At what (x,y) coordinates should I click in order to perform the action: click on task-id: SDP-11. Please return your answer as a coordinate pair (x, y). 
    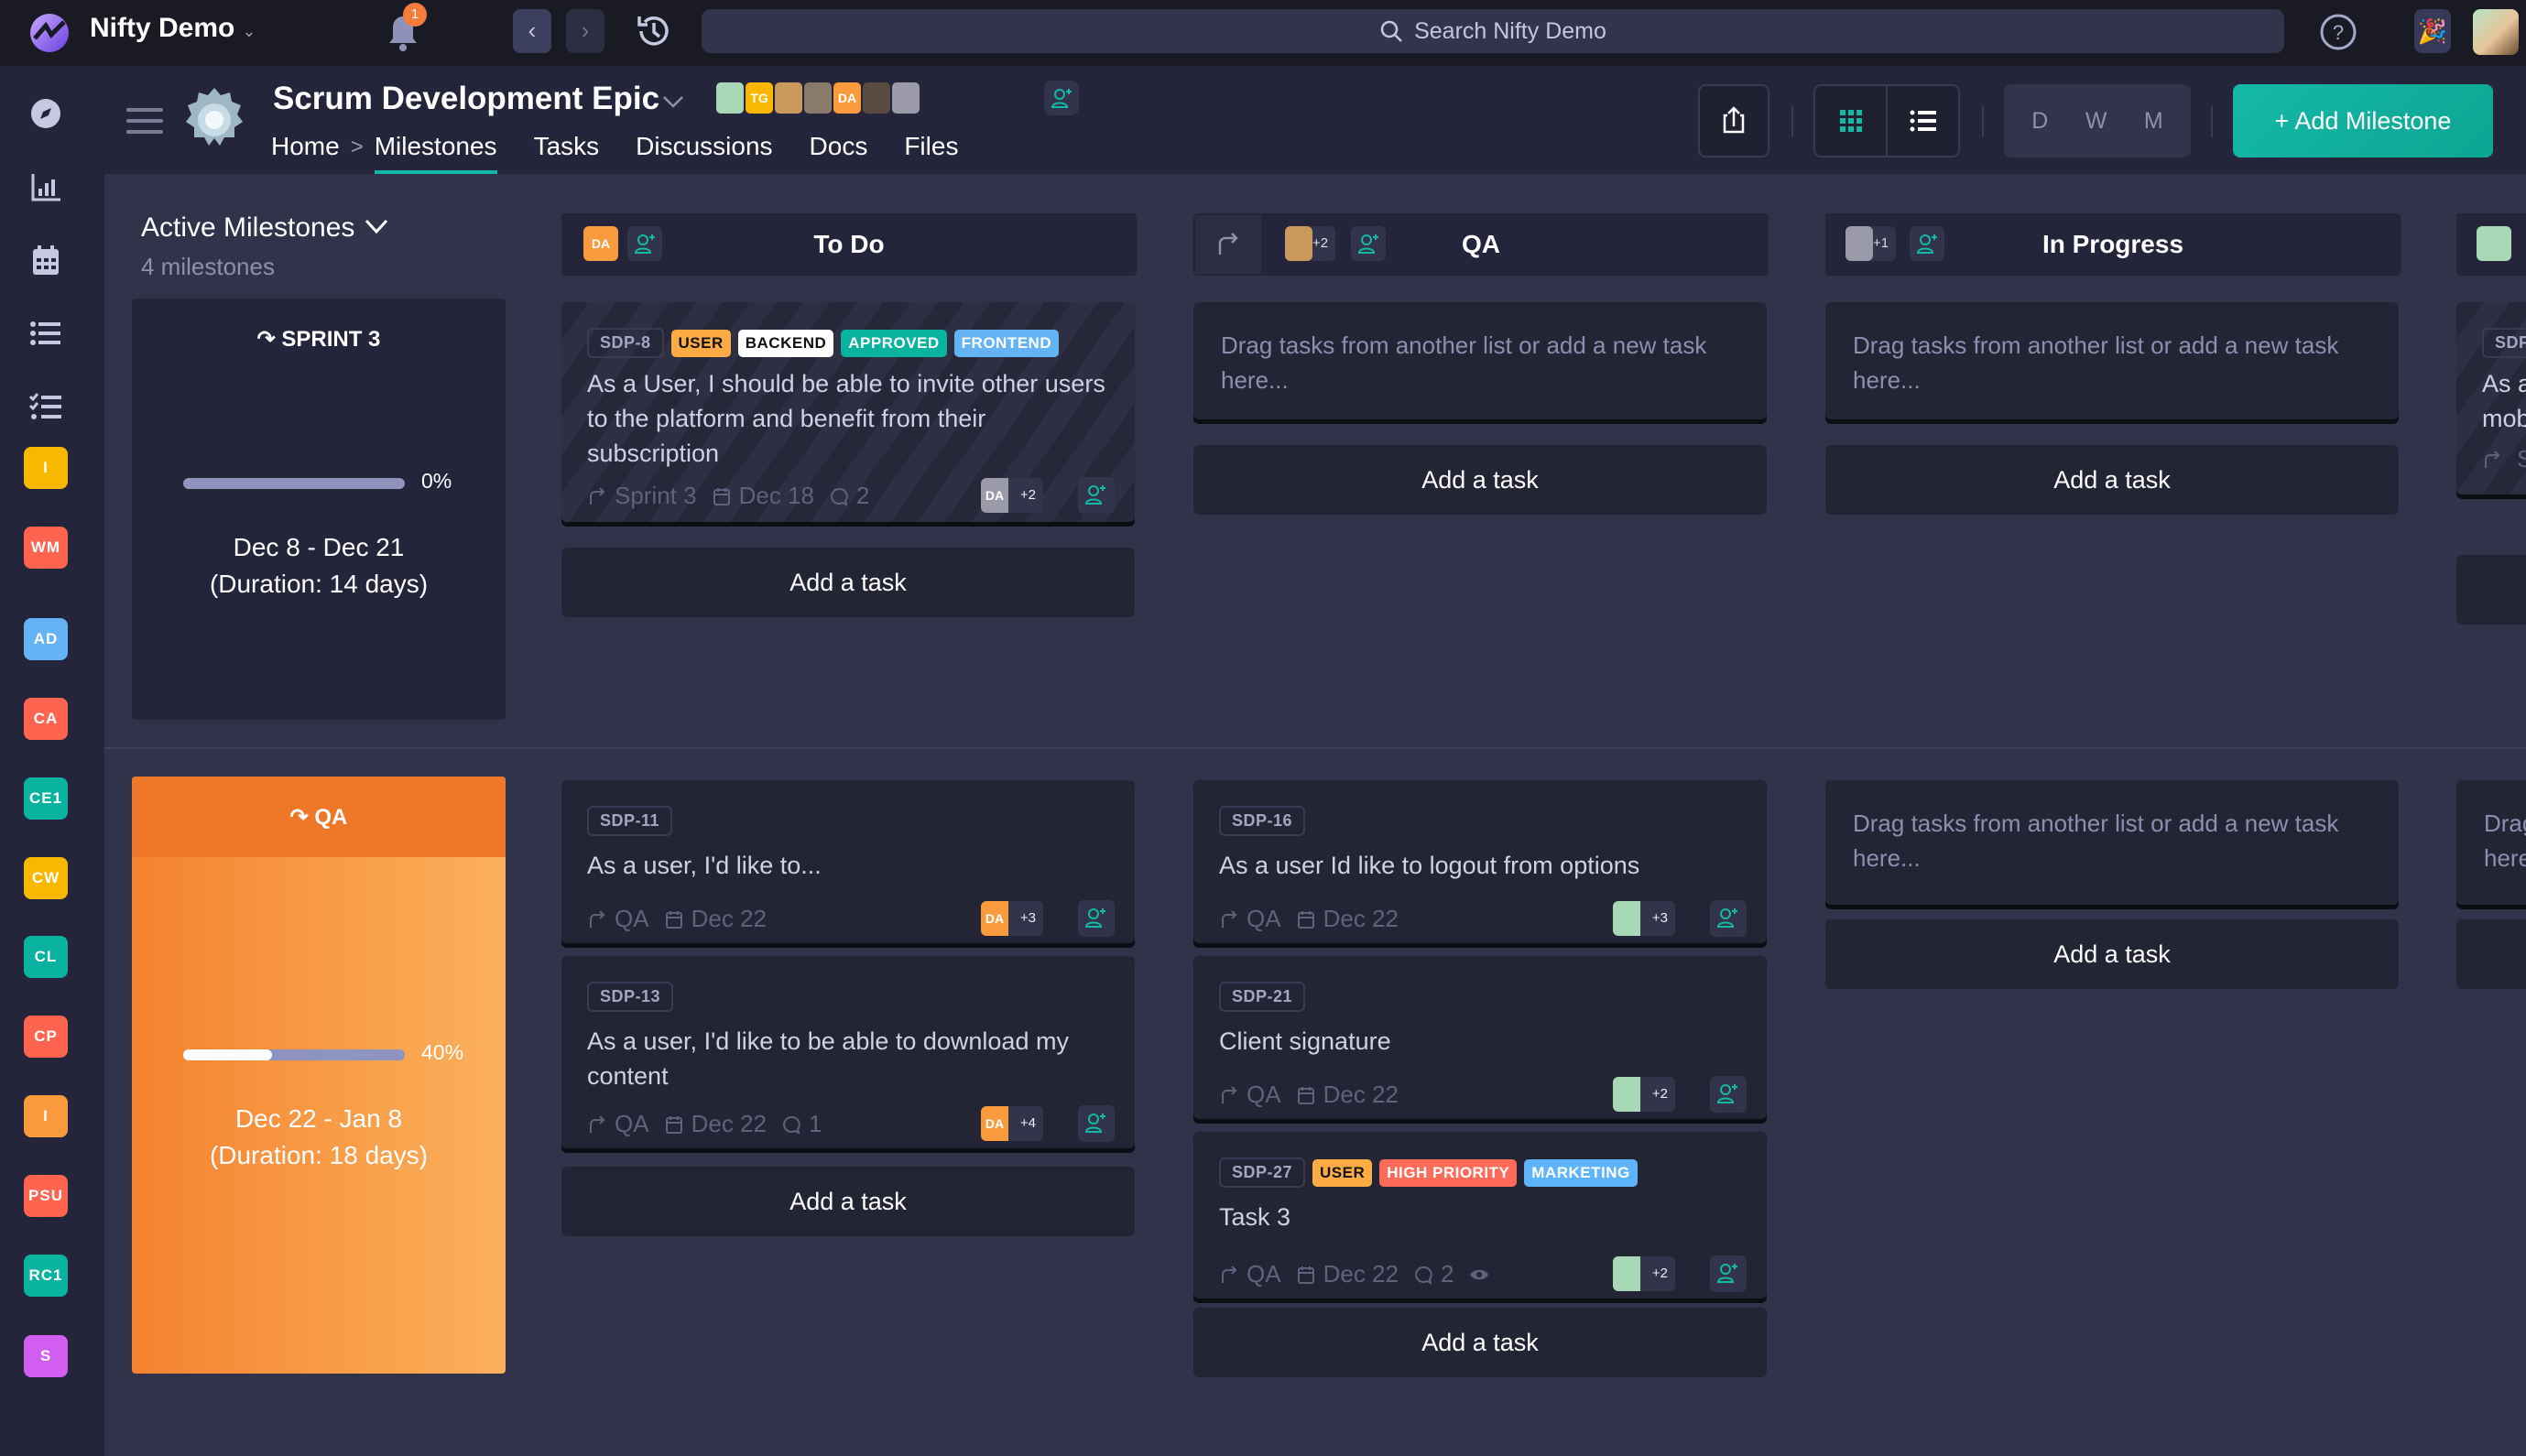
    Looking at the image, I should click on (630, 821).